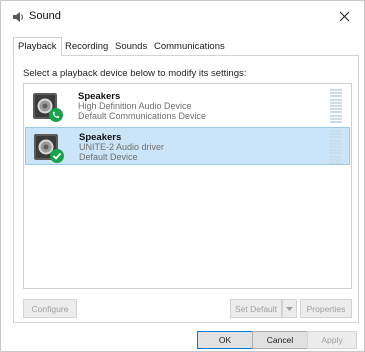  What do you see at coordinates (280, 340) in the screenshot?
I see `cancel-button: Cancel` at bounding box center [280, 340].